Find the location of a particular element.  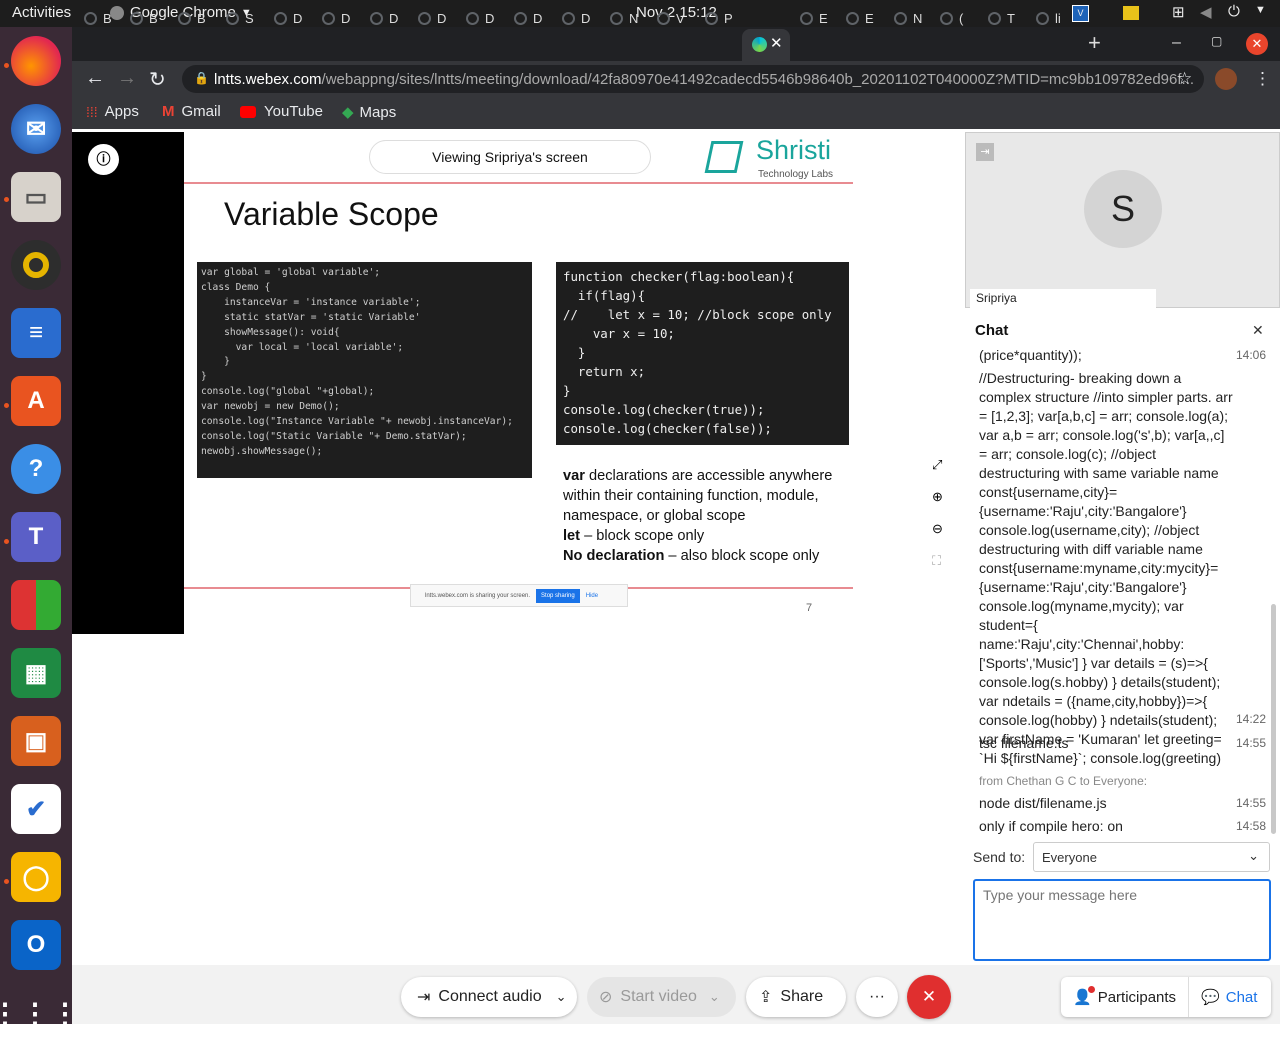

outlook-icon: O is located at coordinates (36, 945).